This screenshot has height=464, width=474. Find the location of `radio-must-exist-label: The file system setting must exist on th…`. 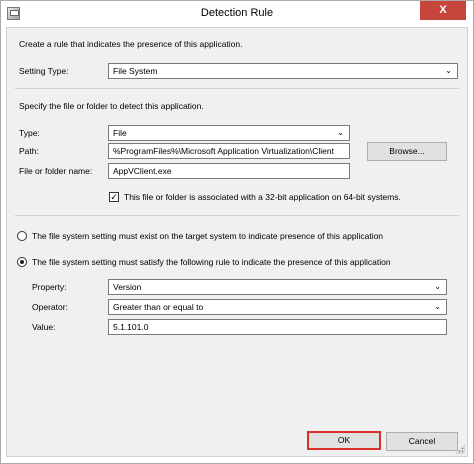

radio-must-exist-label: The file system setting must exist on th… is located at coordinates (208, 236).